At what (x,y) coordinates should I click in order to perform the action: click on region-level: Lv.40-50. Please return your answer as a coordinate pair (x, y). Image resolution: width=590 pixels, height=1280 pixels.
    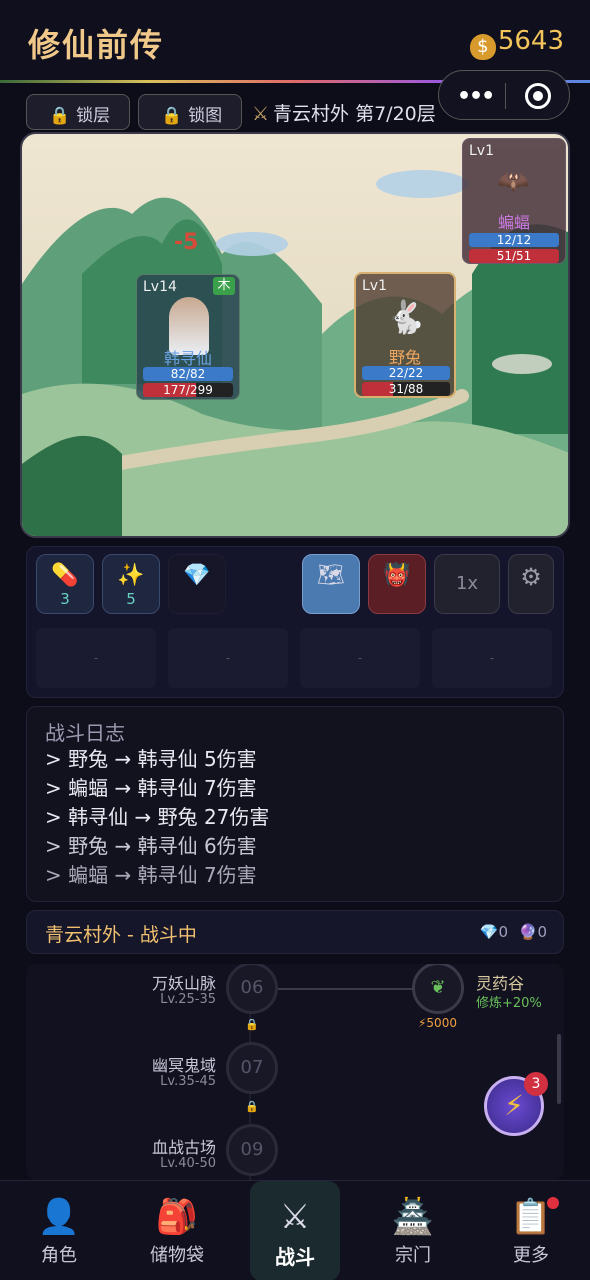
    Looking at the image, I should click on (188, 1163).